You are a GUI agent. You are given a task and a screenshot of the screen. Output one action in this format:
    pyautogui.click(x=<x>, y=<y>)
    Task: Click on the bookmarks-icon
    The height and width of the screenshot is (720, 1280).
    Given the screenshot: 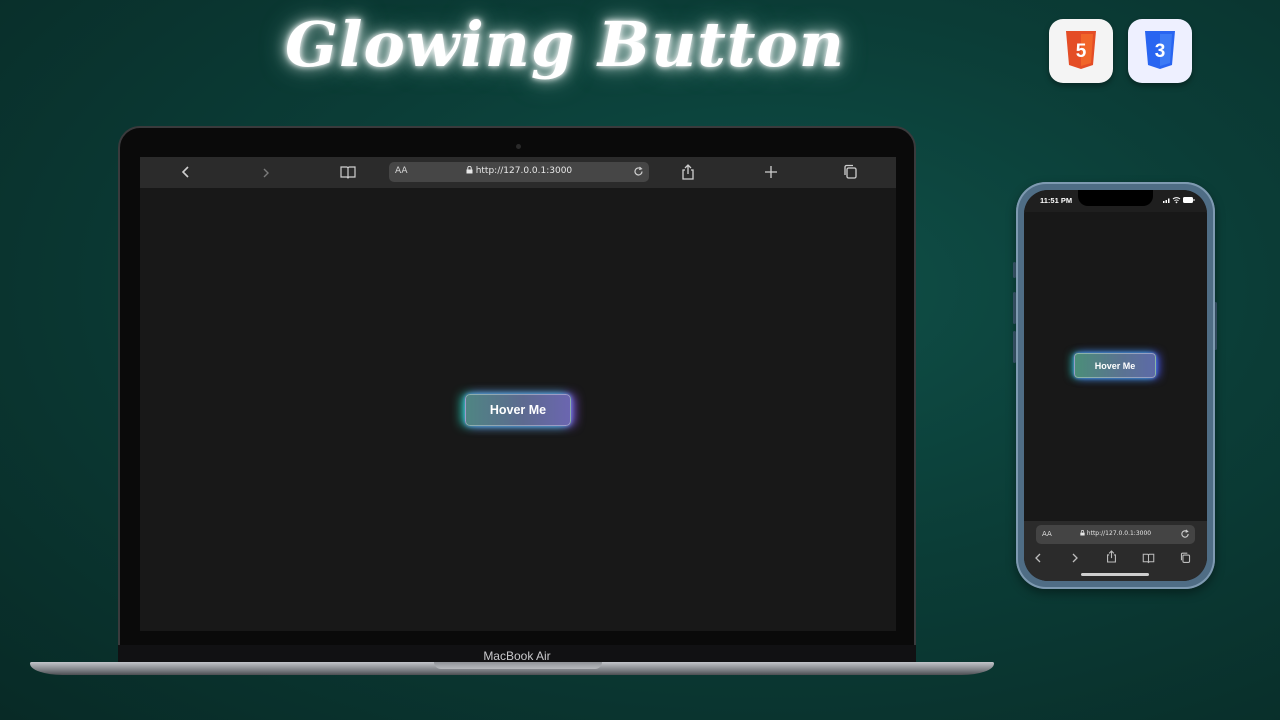 What is the action you would take?
    pyautogui.click(x=348, y=172)
    